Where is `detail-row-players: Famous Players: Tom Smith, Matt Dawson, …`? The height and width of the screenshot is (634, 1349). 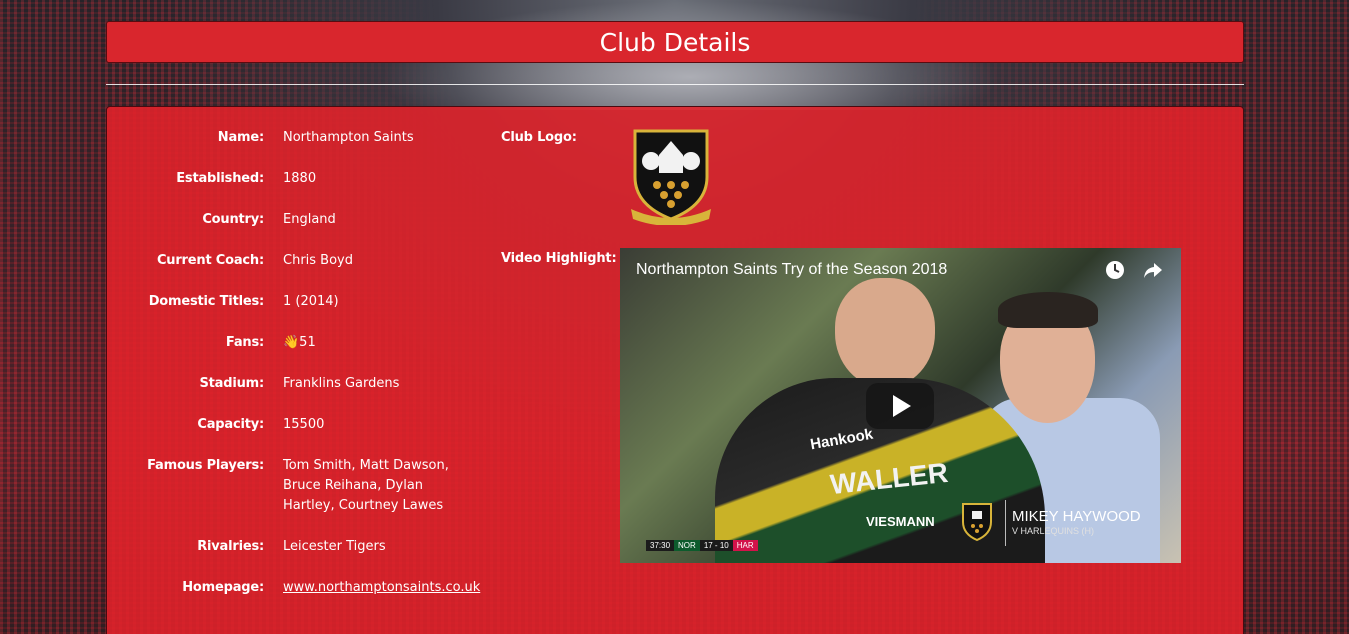 detail-row-players: Famous Players: Tom Smith, Matt Dawson, … is located at coordinates (337, 486).